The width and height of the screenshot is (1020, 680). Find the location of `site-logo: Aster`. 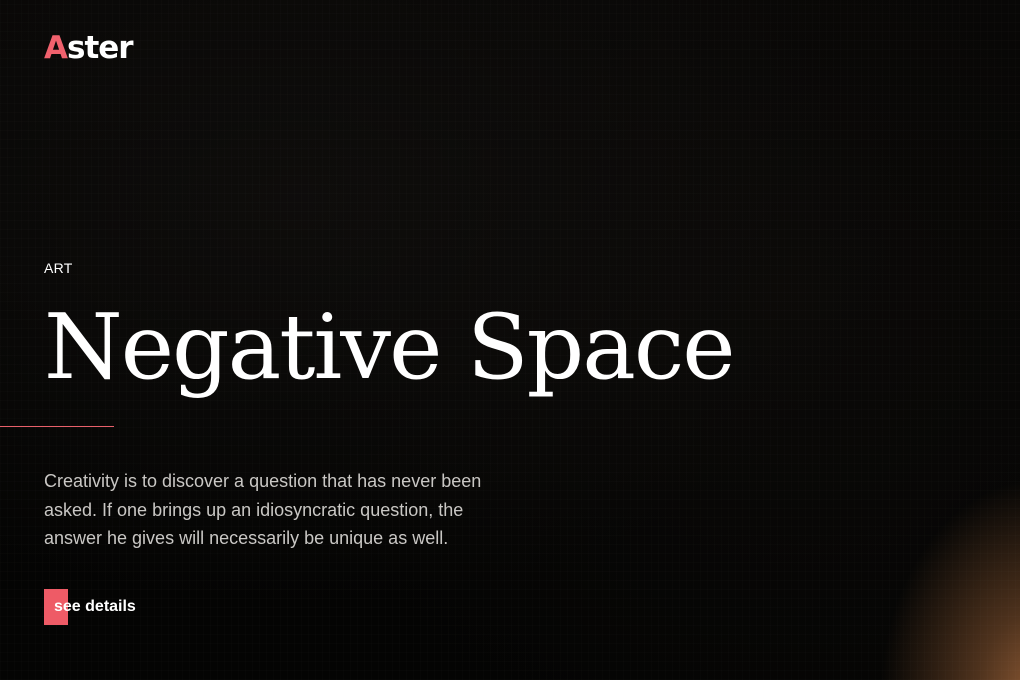

site-logo: Aster is located at coordinates (89, 48).